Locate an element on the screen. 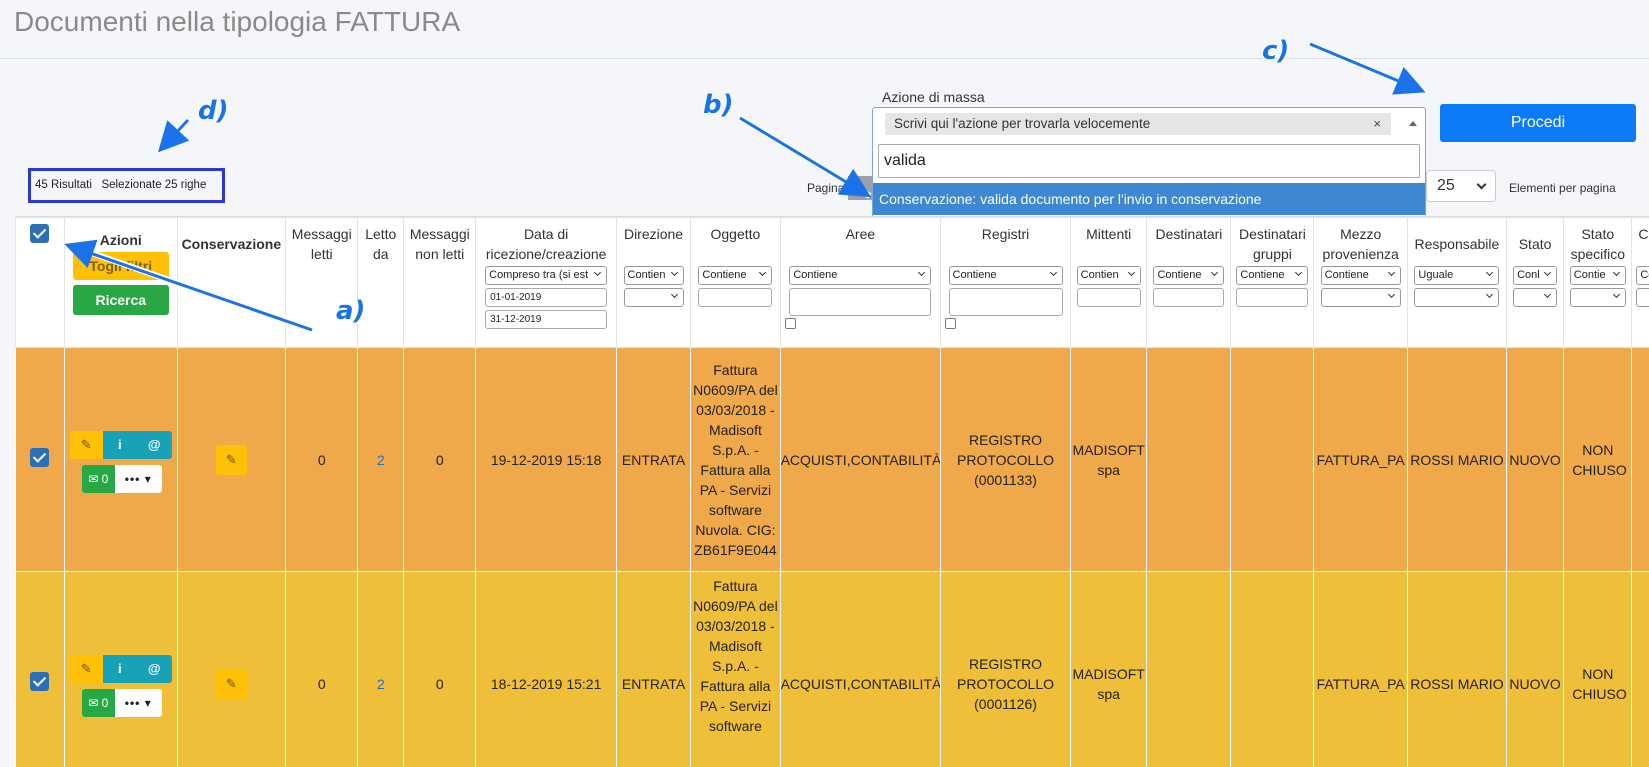 This screenshot has height=767, width=1649. mittenti-filter-value: Contien is located at coordinates (1099, 275).